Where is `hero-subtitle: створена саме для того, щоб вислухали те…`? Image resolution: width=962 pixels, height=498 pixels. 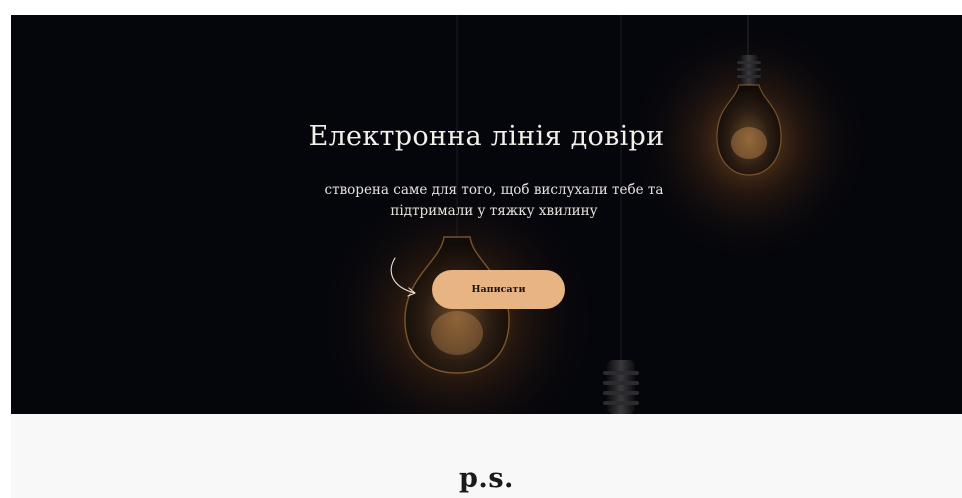
hero-subtitle: створена саме для того, щоб вислухали те… is located at coordinates (494, 200).